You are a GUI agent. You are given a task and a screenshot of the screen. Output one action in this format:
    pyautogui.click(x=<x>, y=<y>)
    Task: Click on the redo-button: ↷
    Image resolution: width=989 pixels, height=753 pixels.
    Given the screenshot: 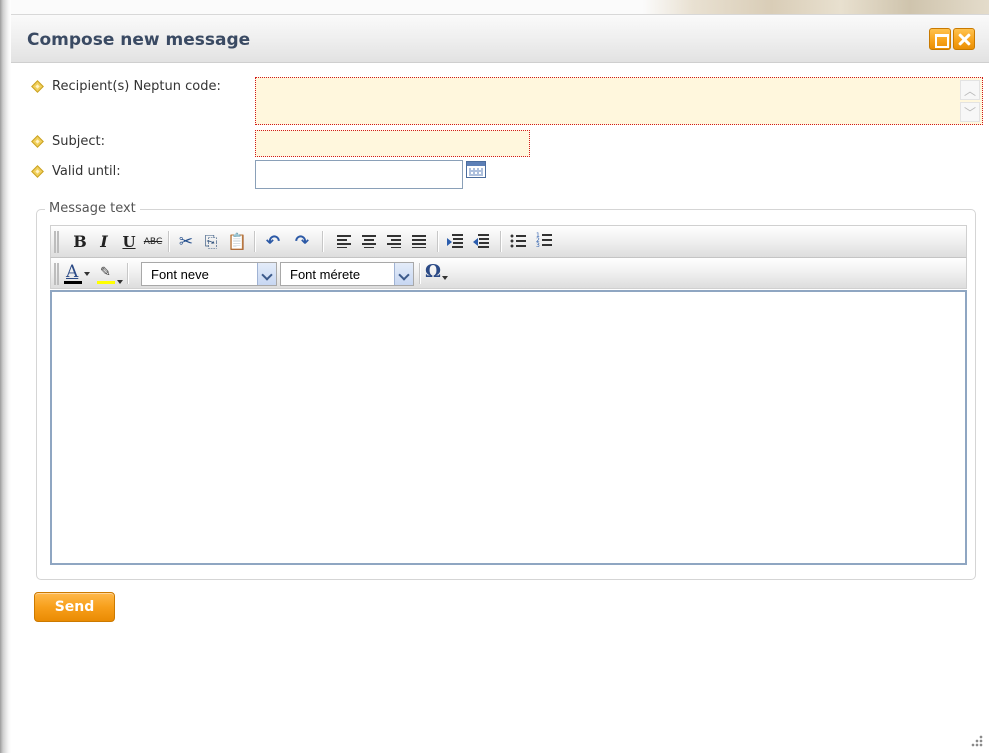 What is the action you would take?
    pyautogui.click(x=302, y=242)
    